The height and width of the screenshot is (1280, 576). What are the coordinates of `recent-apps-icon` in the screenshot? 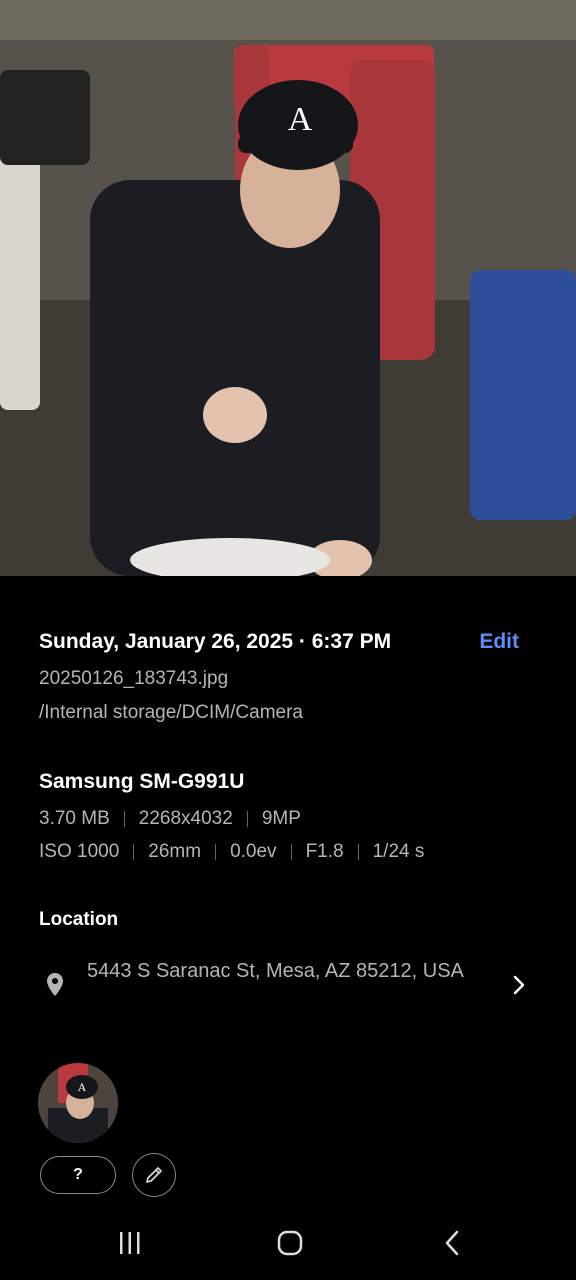 It's located at (130, 1243).